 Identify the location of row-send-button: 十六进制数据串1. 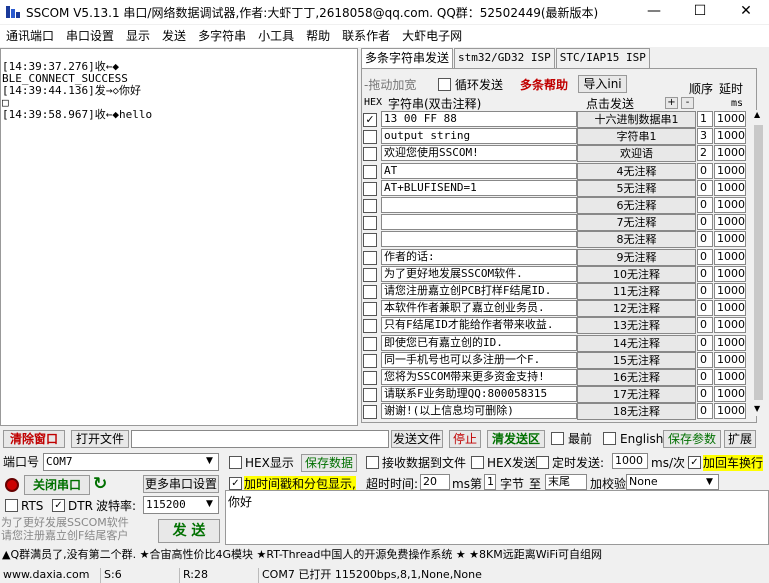
(636, 119).